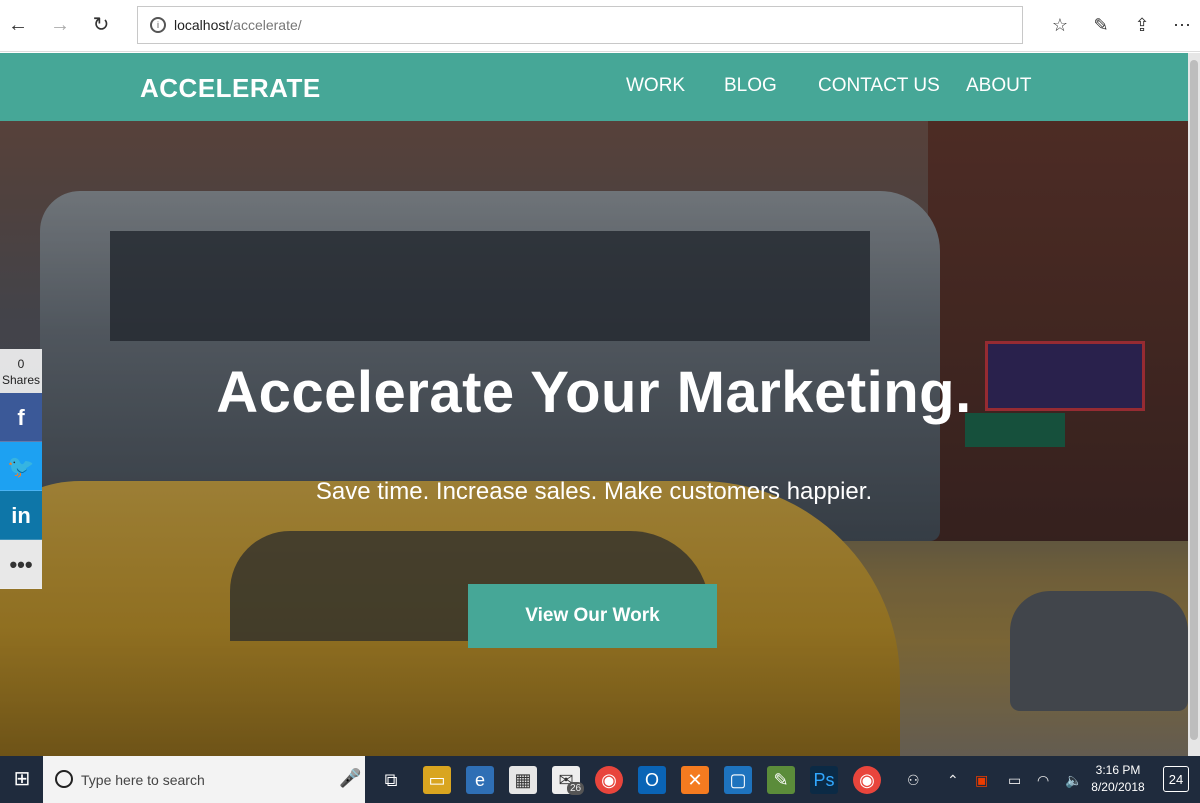  Describe the element at coordinates (22, 779) in the screenshot. I see `windows-start-icon: ⊞` at that location.